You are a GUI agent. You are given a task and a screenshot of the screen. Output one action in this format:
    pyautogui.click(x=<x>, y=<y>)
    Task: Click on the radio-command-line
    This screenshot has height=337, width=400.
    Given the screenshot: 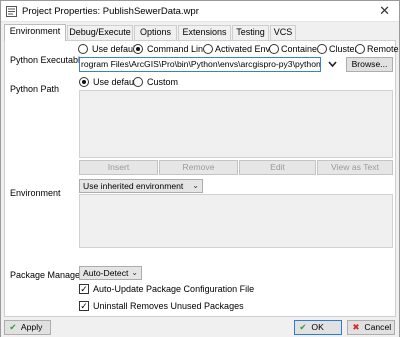 What is the action you would take?
    pyautogui.click(x=138, y=49)
    